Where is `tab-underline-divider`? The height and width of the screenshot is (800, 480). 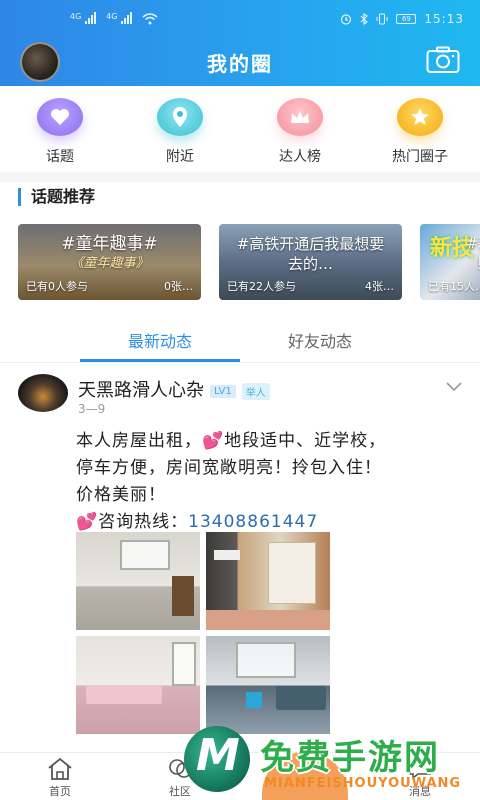
tab-underline-divider is located at coordinates (240, 362).